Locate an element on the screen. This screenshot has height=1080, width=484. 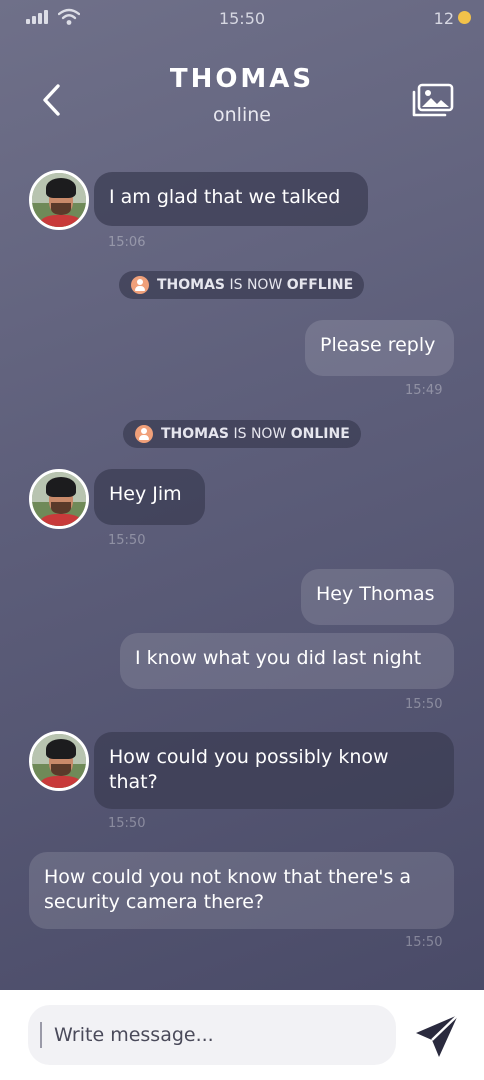
text-caret is located at coordinates (41, 1035).